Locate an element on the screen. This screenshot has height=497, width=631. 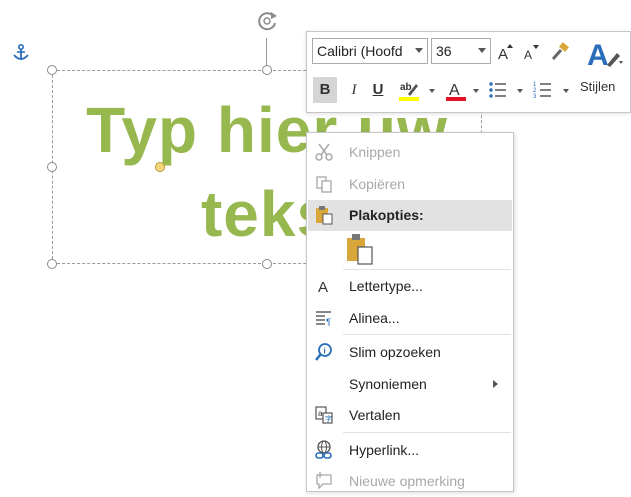
menu-item-label: Knippen is located at coordinates (375, 152).